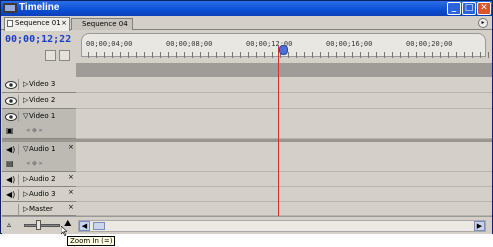 The image size is (493, 247). Describe the element at coordinates (429, 44) in the screenshot. I see `ruler-label: 00;00;20;00` at that location.